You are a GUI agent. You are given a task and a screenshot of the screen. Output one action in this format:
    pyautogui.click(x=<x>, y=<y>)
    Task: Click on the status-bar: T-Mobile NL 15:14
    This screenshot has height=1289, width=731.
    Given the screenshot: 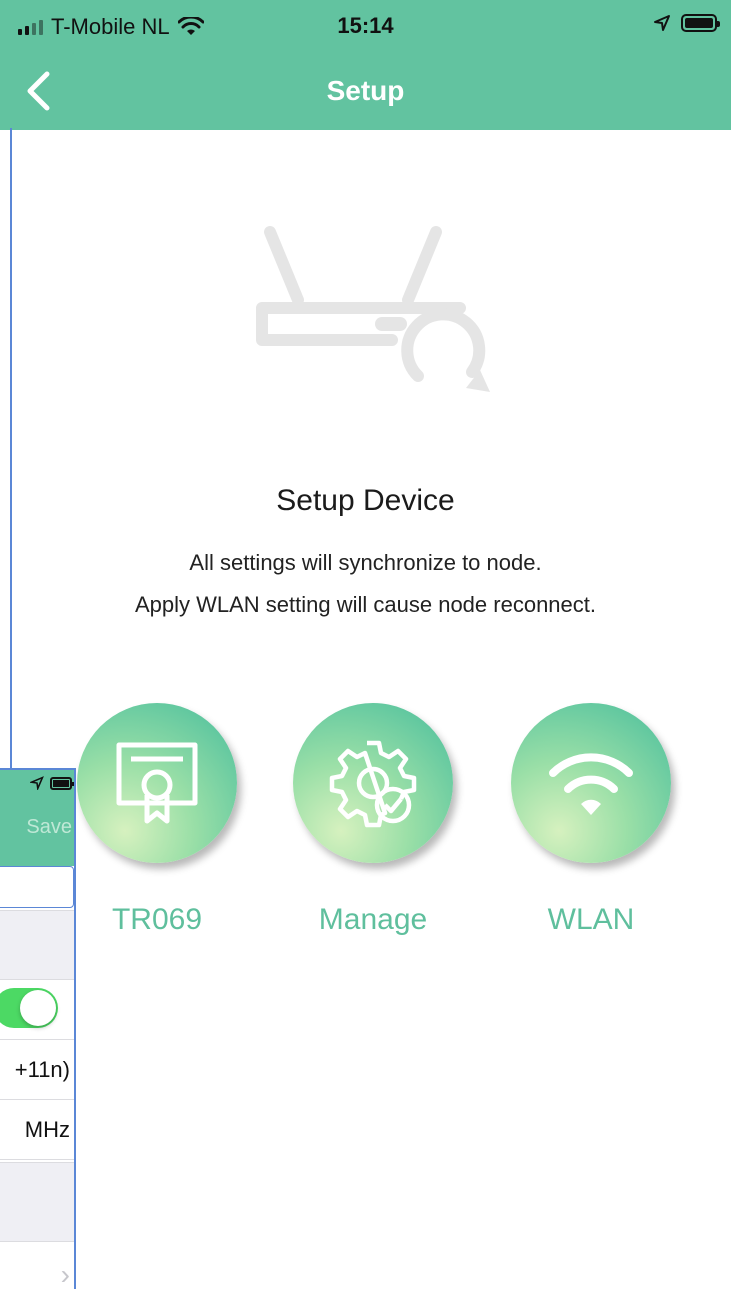 What is the action you would take?
    pyautogui.click(x=365, y=26)
    